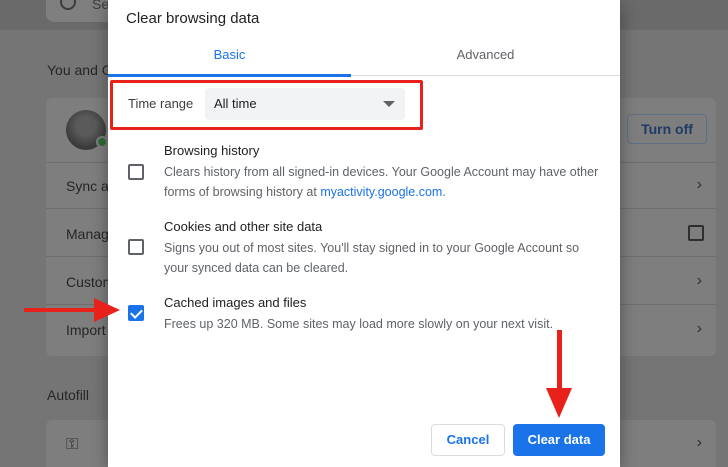  What do you see at coordinates (72, 444) in the screenshot?
I see `key-icon: ⚿` at bounding box center [72, 444].